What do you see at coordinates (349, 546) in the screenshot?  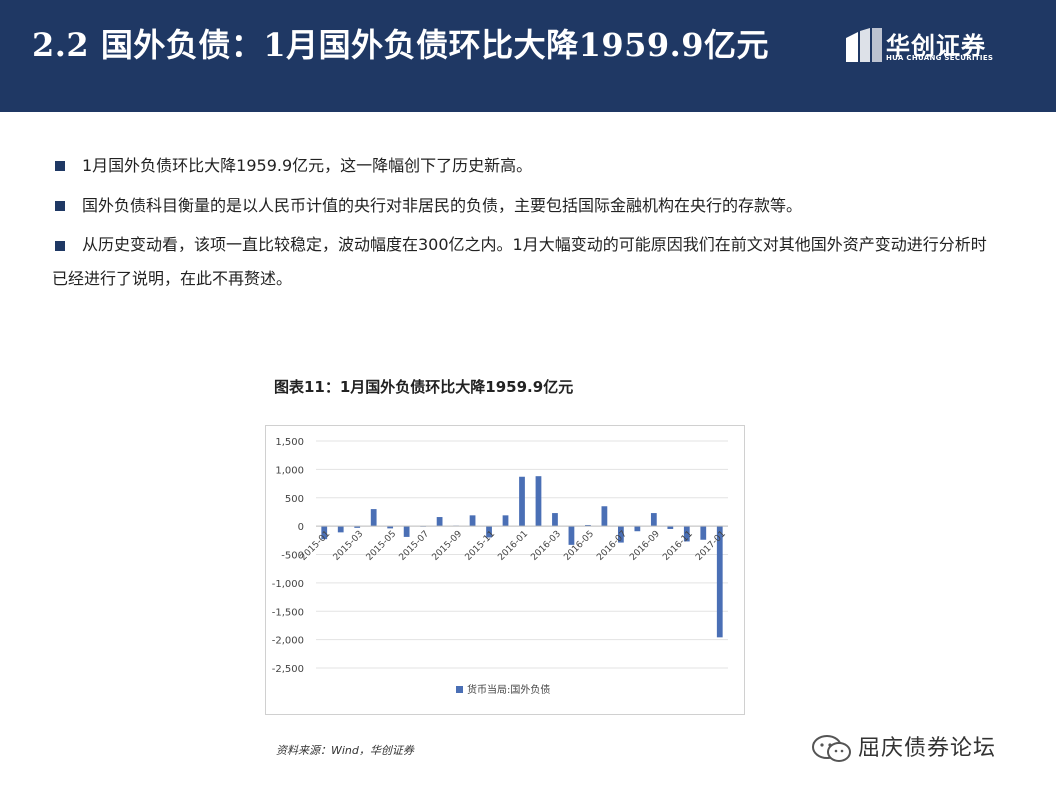 I see `x-tick-label: 2015-03` at bounding box center [349, 546].